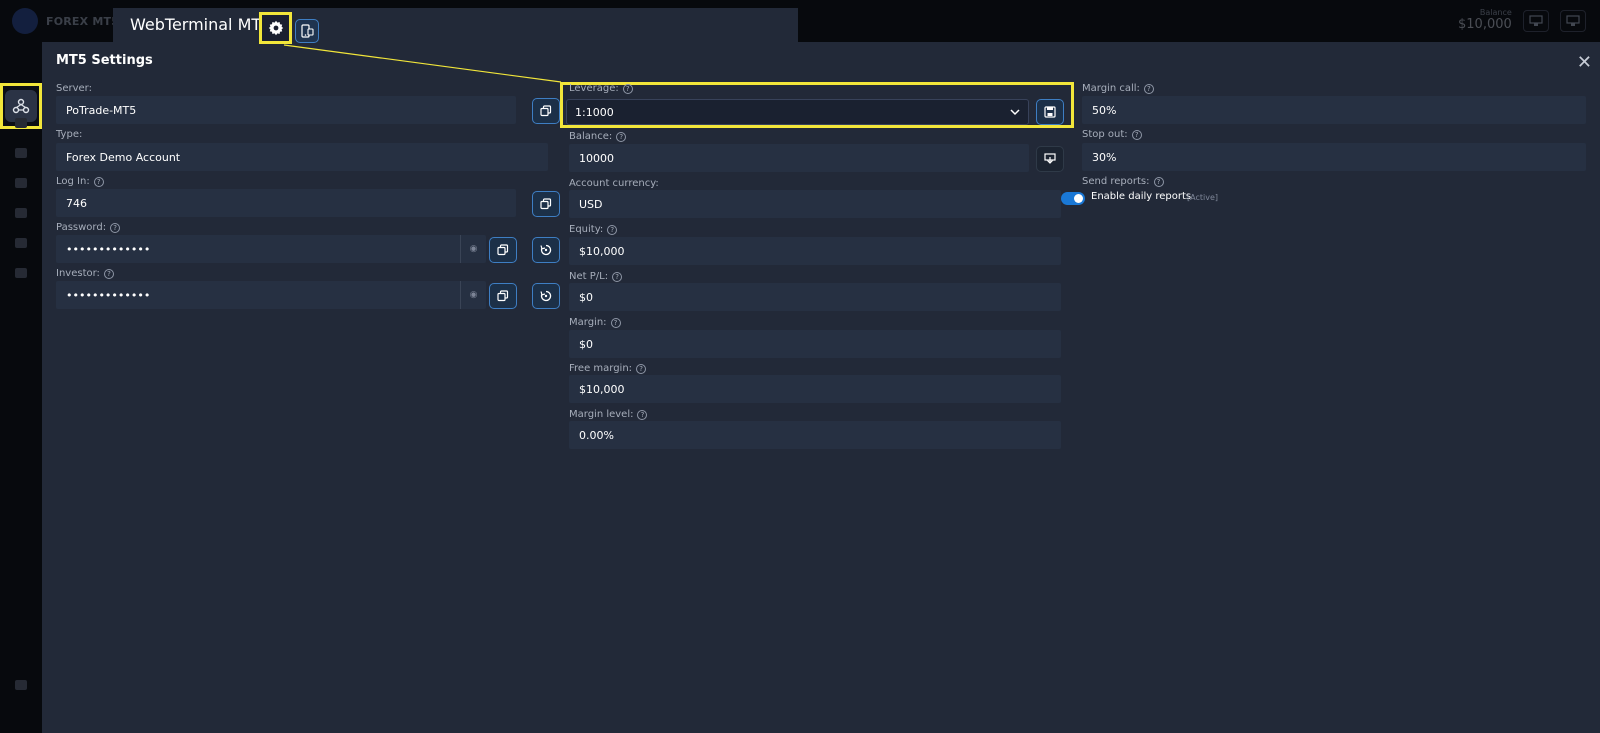 Image resolution: width=1600 pixels, height=733 pixels. What do you see at coordinates (286, 110) in the screenshot?
I see `server-field: PoTrade-MT5` at bounding box center [286, 110].